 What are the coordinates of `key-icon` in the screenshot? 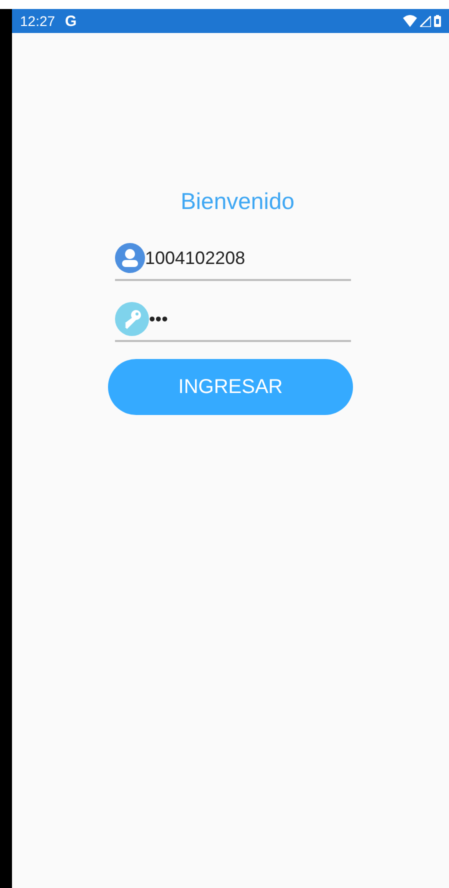 It's located at (132, 319).